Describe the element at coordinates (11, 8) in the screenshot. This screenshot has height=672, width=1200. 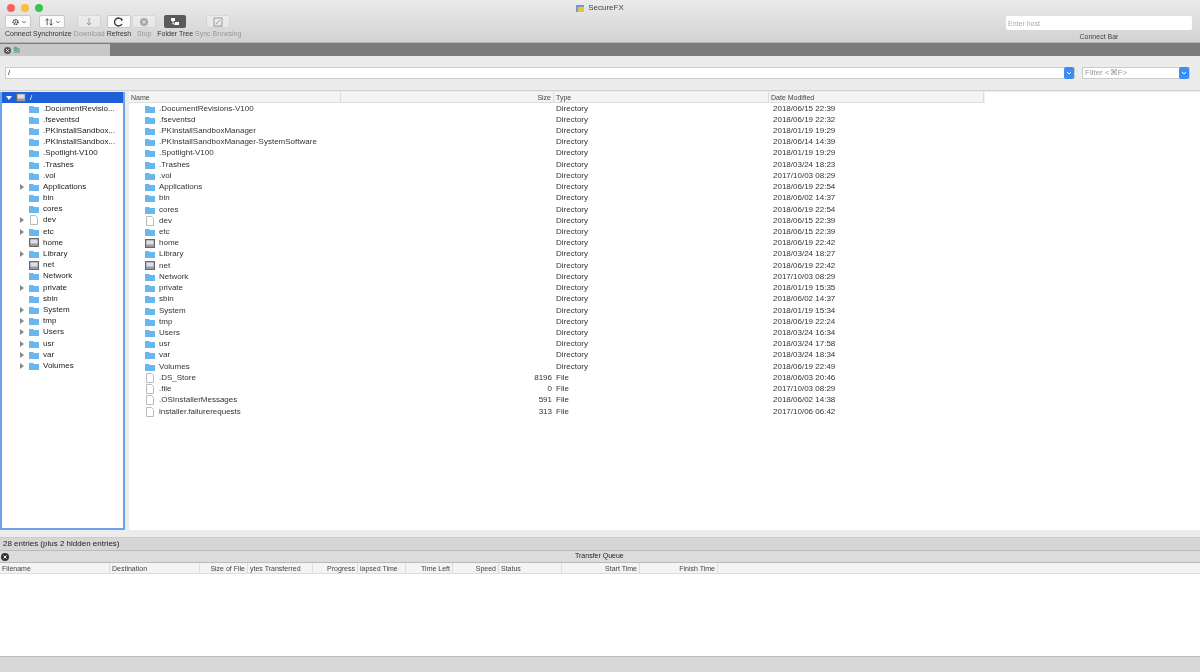
I see `close-window-button` at that location.